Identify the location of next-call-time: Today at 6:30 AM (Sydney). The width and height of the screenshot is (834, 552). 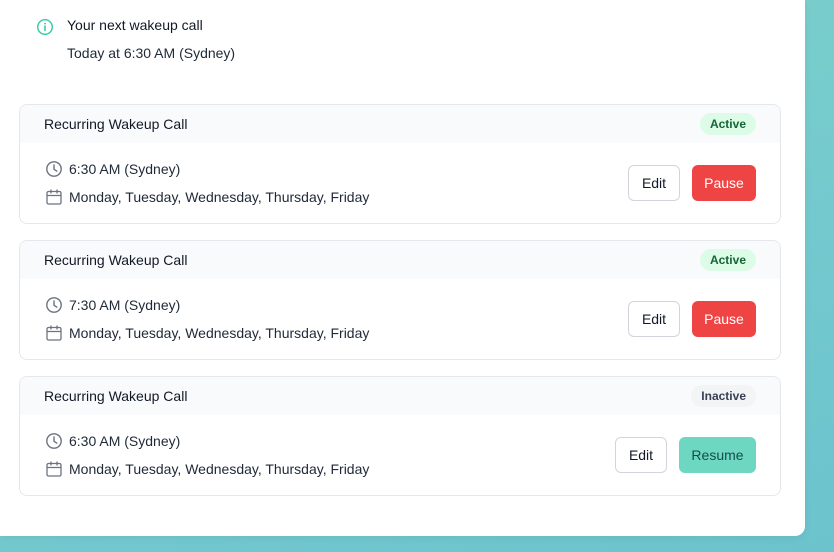
(151, 53).